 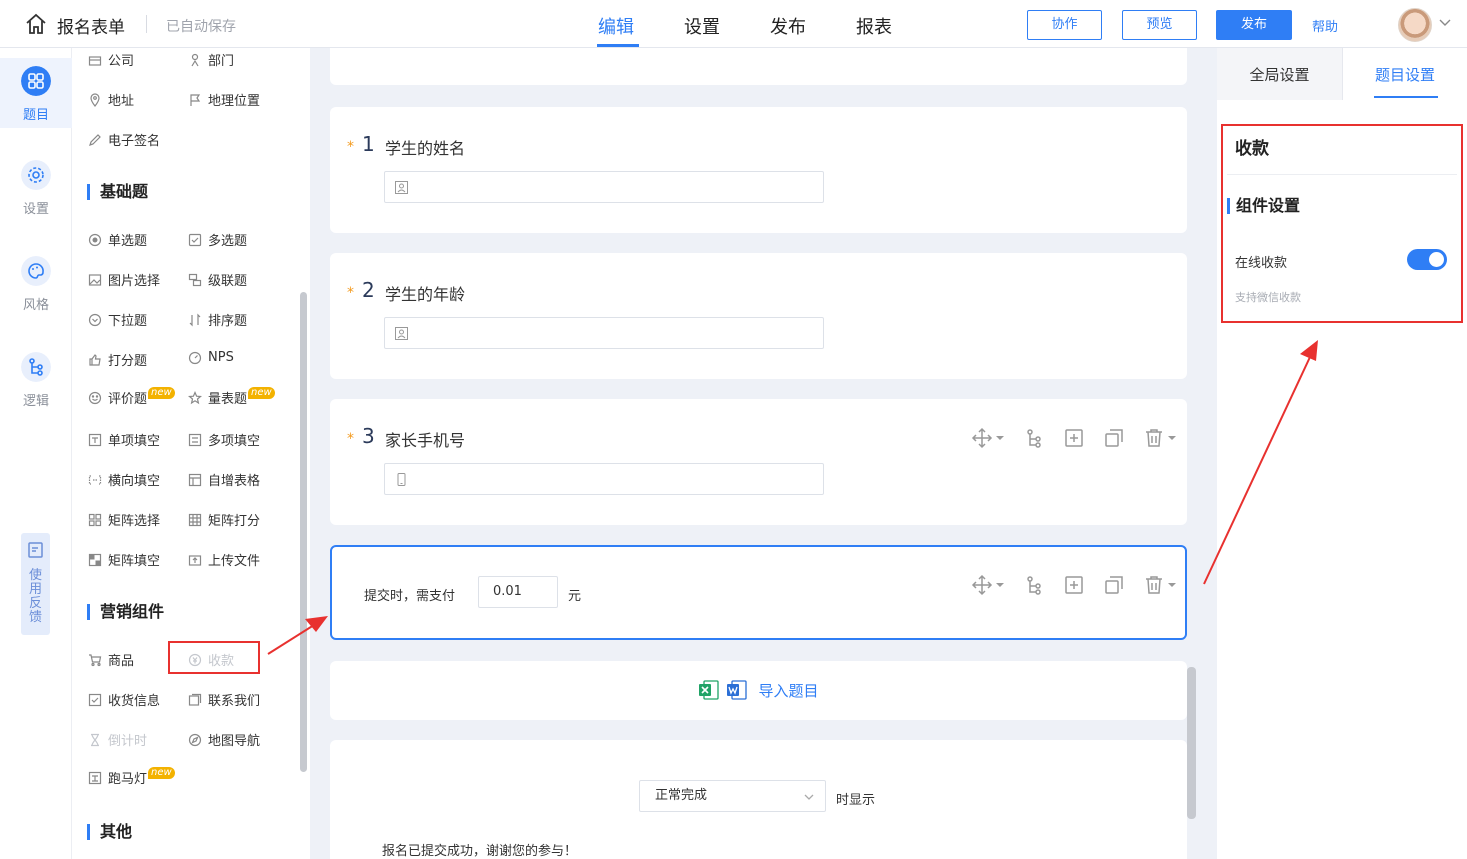 What do you see at coordinates (604, 479) in the screenshot?
I see `phone-input-preview` at bounding box center [604, 479].